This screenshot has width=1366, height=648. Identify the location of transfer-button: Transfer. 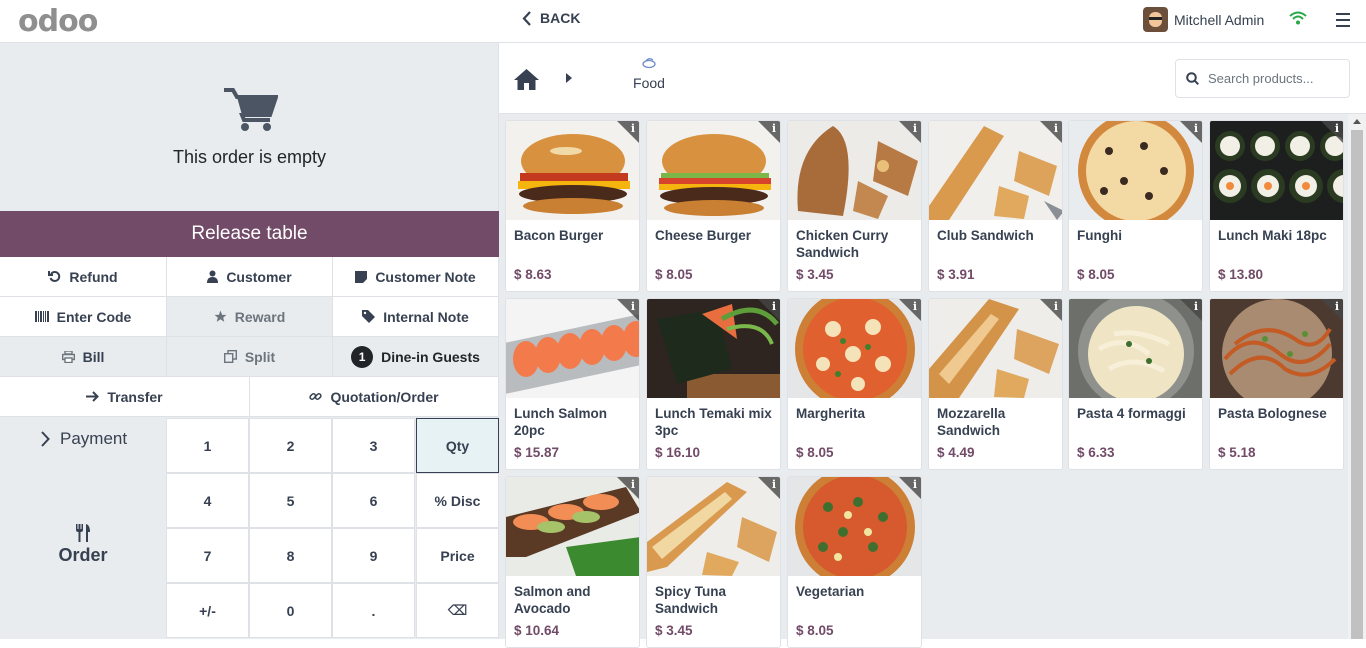
(125, 397).